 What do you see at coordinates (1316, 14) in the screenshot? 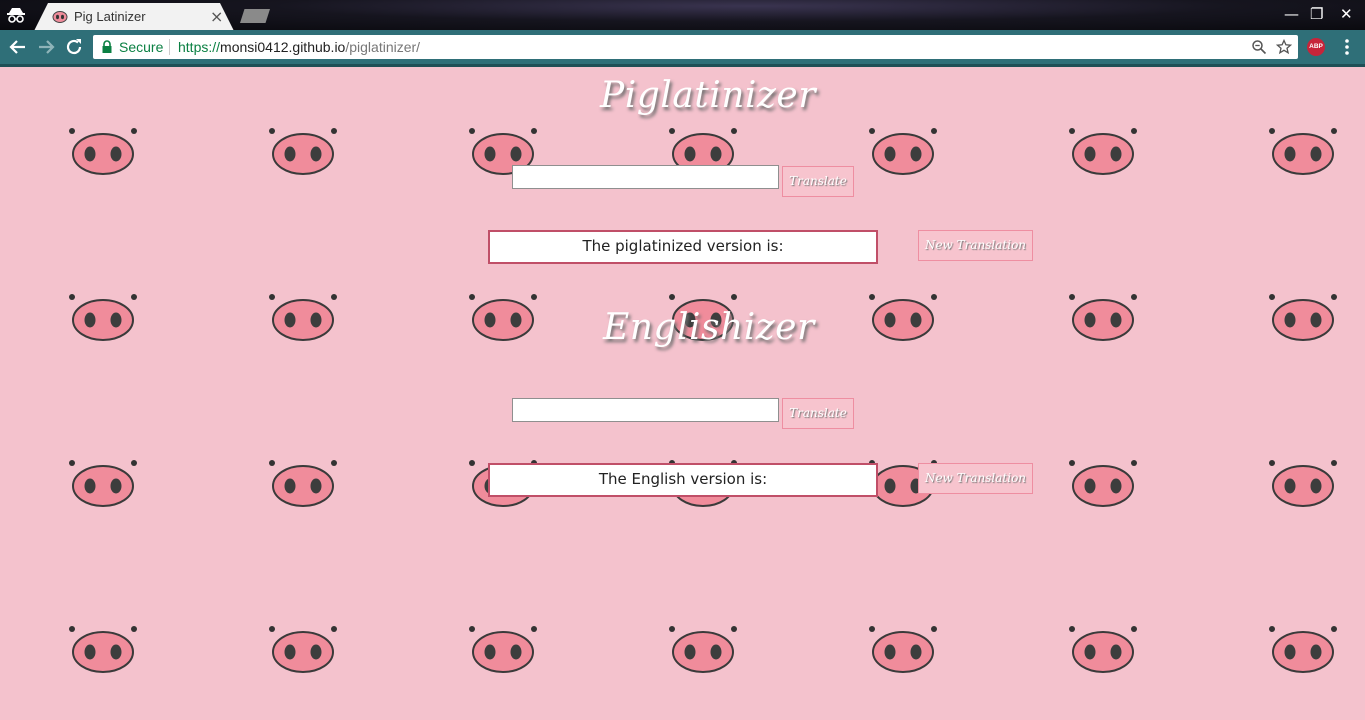
I see `window-maximize-button: ❐` at bounding box center [1316, 14].